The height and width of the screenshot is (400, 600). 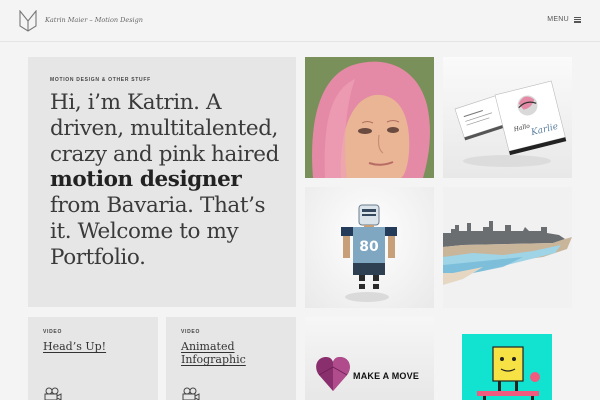 What do you see at coordinates (28, 21) in the screenshot?
I see `logo-icon` at bounding box center [28, 21].